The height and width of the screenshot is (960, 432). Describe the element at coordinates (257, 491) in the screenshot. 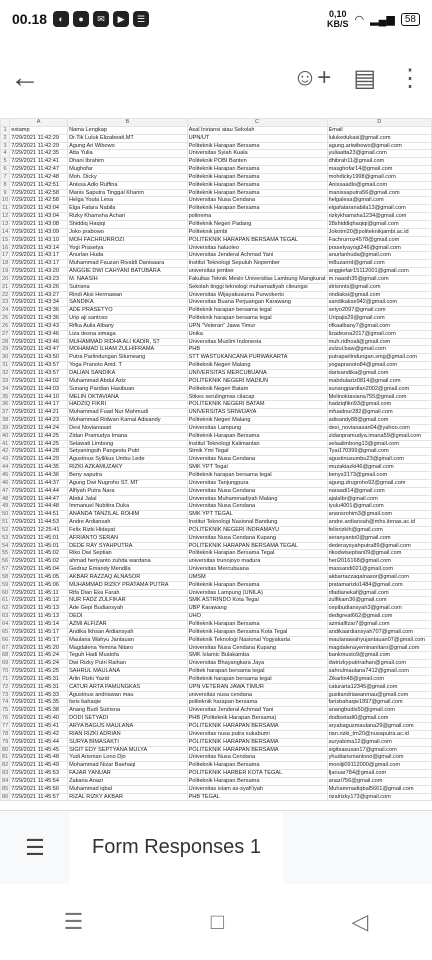

I see `table-cell: Universitas Nusa Cendana` at that location.